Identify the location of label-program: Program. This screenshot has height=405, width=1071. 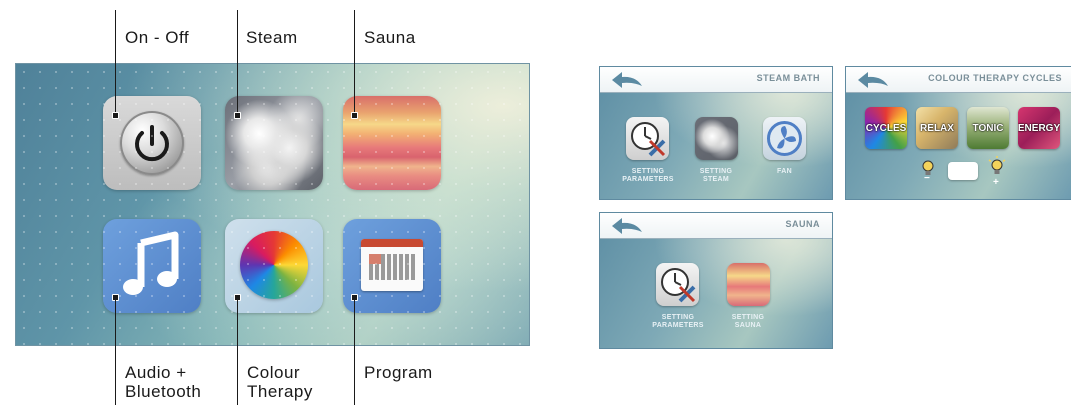
(398, 372).